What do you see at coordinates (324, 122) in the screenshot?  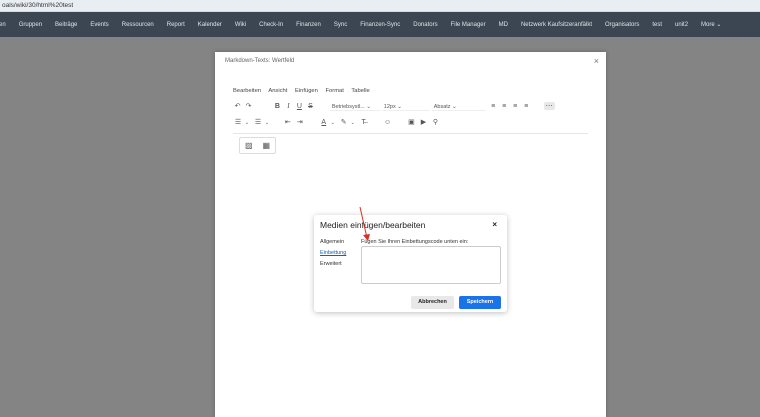 I see `text-color-icon: A` at bounding box center [324, 122].